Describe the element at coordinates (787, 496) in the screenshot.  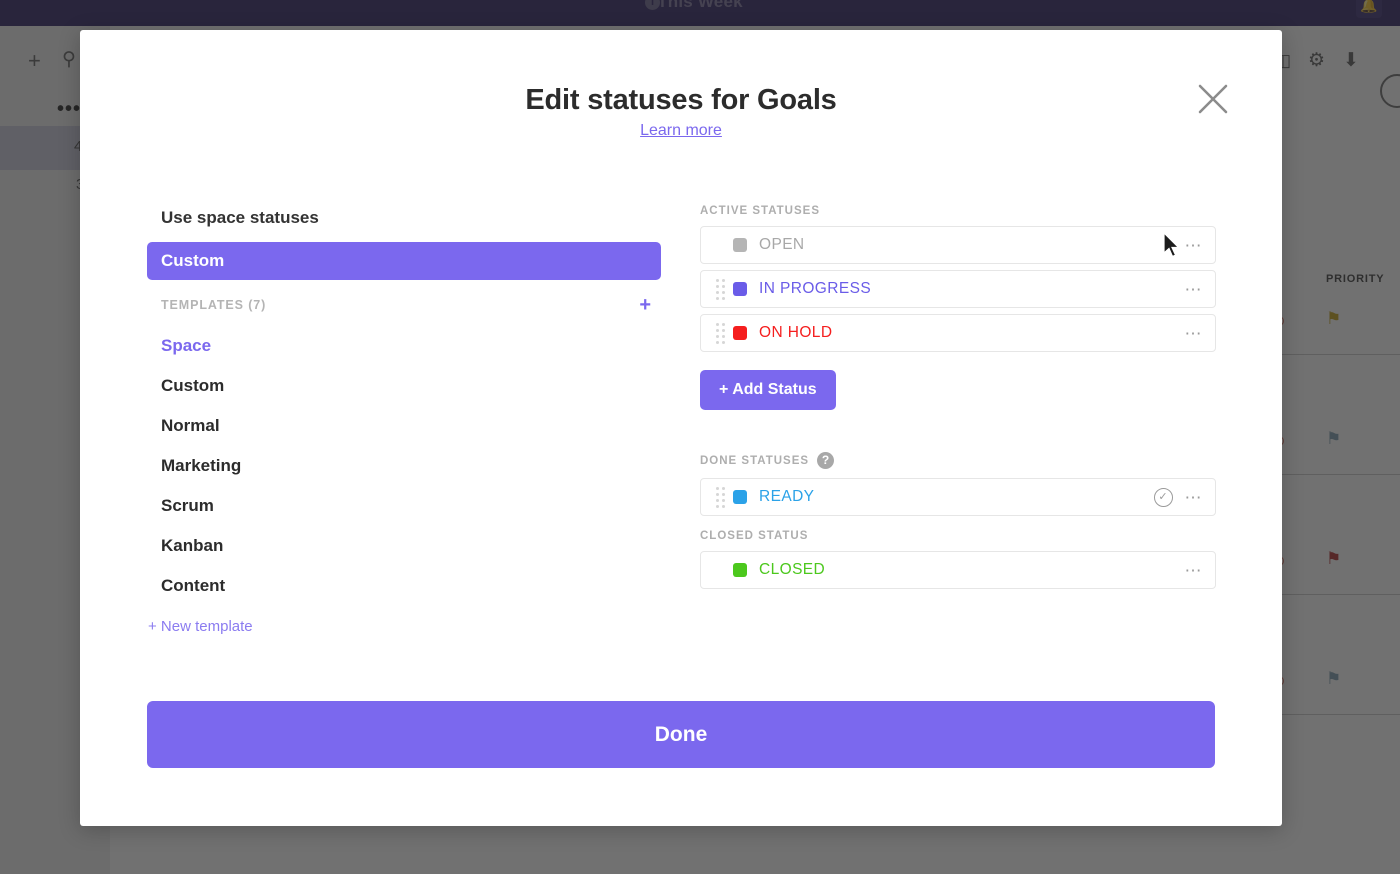
I see `status-name: READY` at that location.